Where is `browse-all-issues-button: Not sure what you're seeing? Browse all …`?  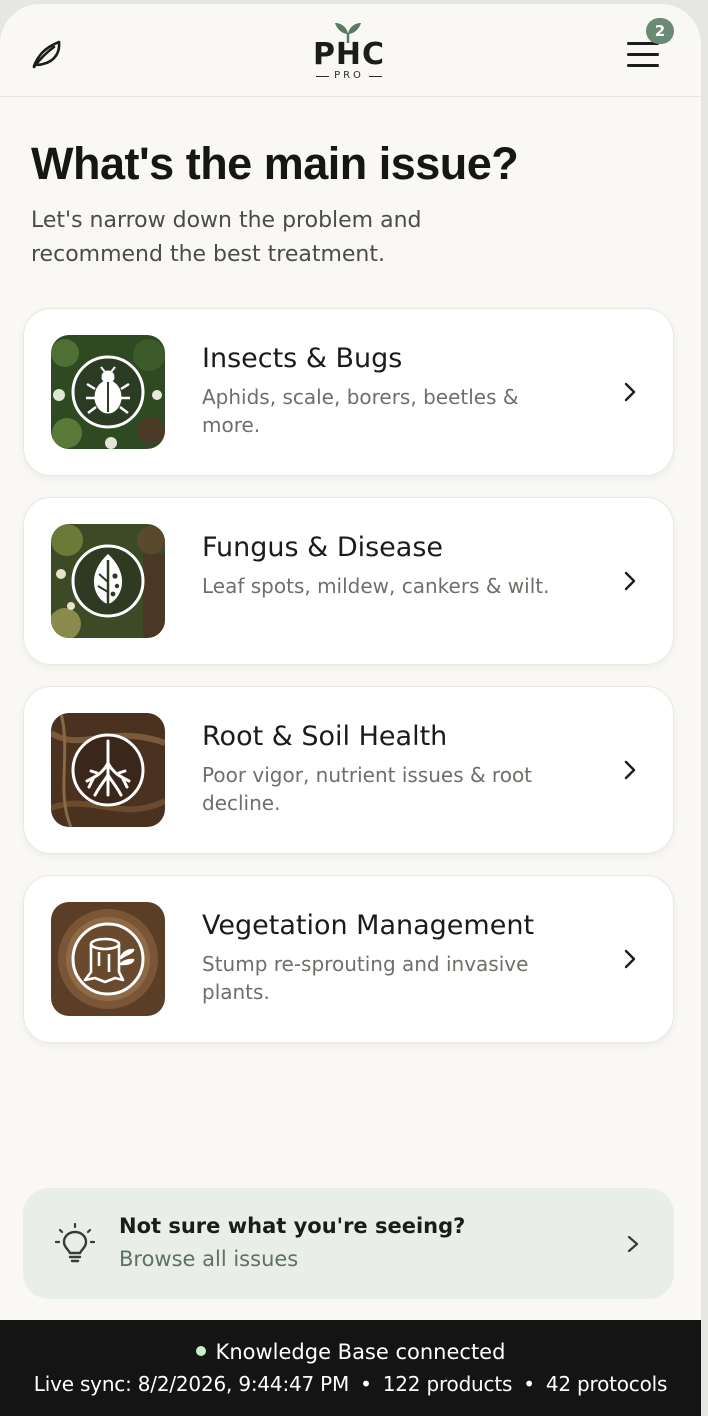
browse-all-issues-button: Not sure what you're seeing? Browse all … is located at coordinates (348, 1243).